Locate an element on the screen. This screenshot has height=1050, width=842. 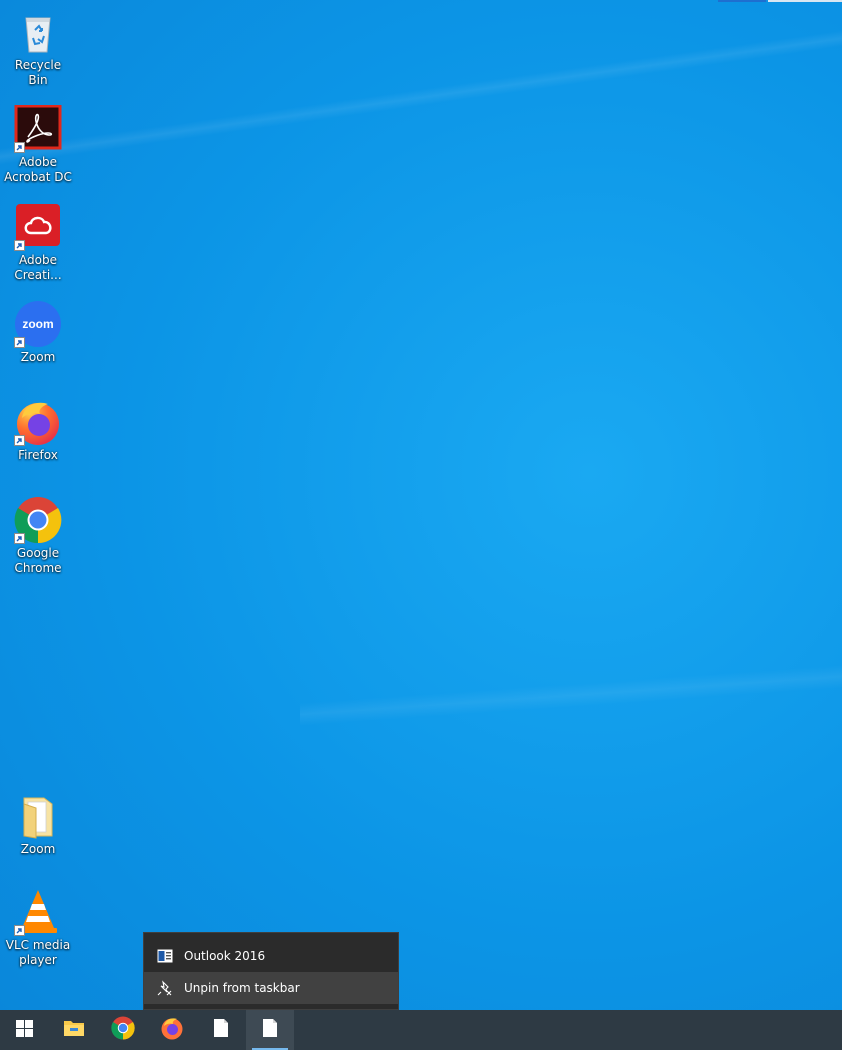
file-explorer-icon is located at coordinates (74, 1030).